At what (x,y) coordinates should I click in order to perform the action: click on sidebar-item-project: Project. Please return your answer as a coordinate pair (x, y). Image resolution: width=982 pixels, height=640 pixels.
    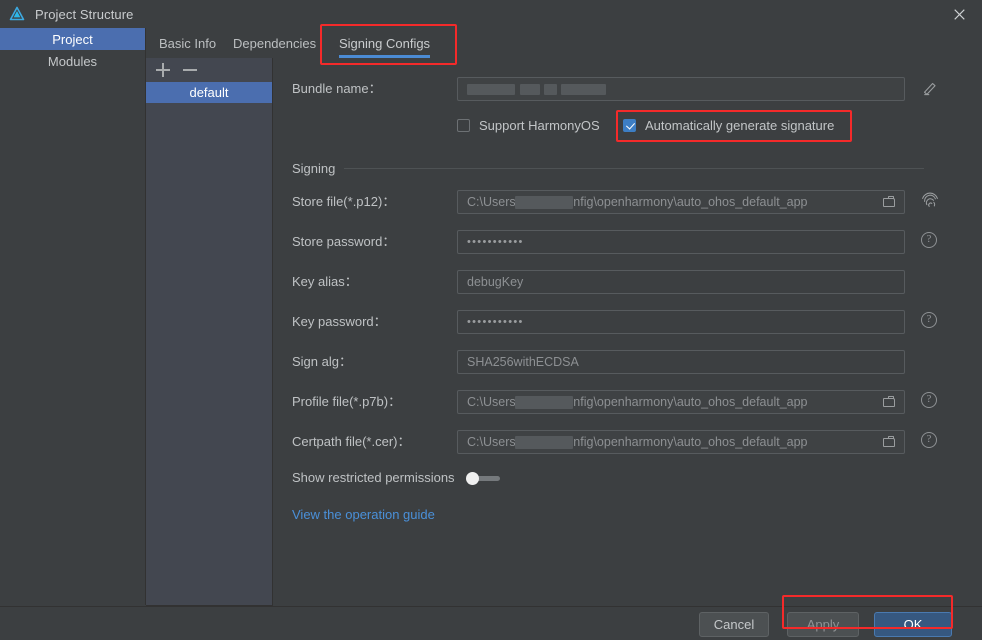
    Looking at the image, I should click on (72, 39).